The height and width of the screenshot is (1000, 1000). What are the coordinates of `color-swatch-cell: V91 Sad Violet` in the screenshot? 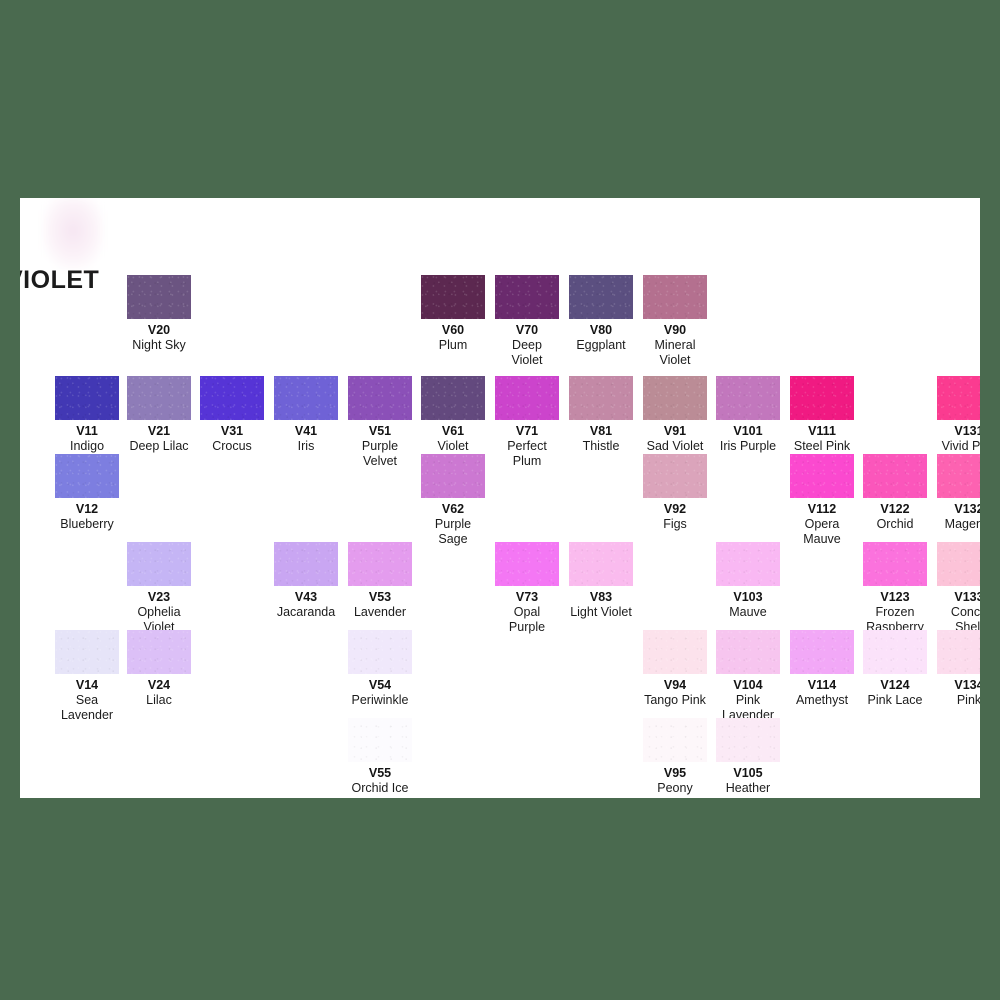 It's located at (675, 415).